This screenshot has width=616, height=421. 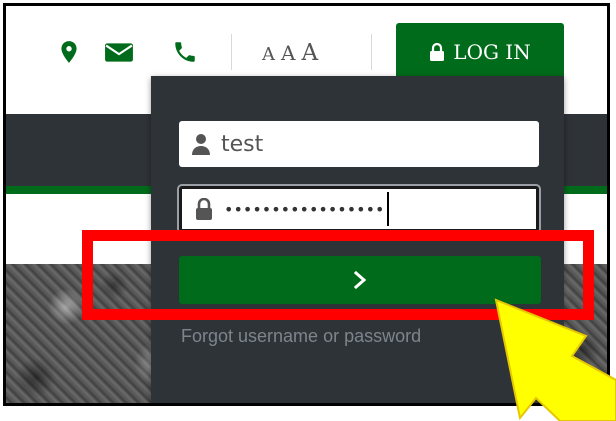 What do you see at coordinates (201, 144) in the screenshot?
I see `user-icon` at bounding box center [201, 144].